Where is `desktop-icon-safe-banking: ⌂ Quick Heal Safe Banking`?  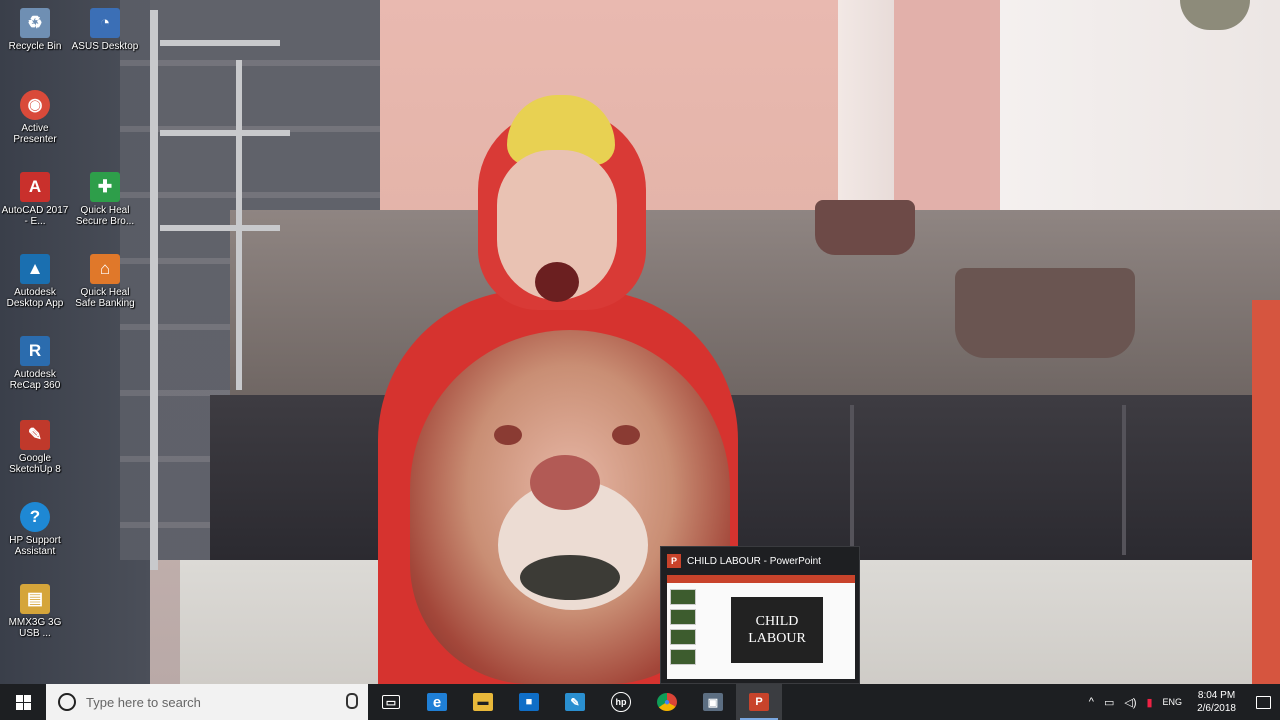
desktop-icon-safe-banking: ⌂ Quick Heal Safe Banking is located at coordinates (105, 281).